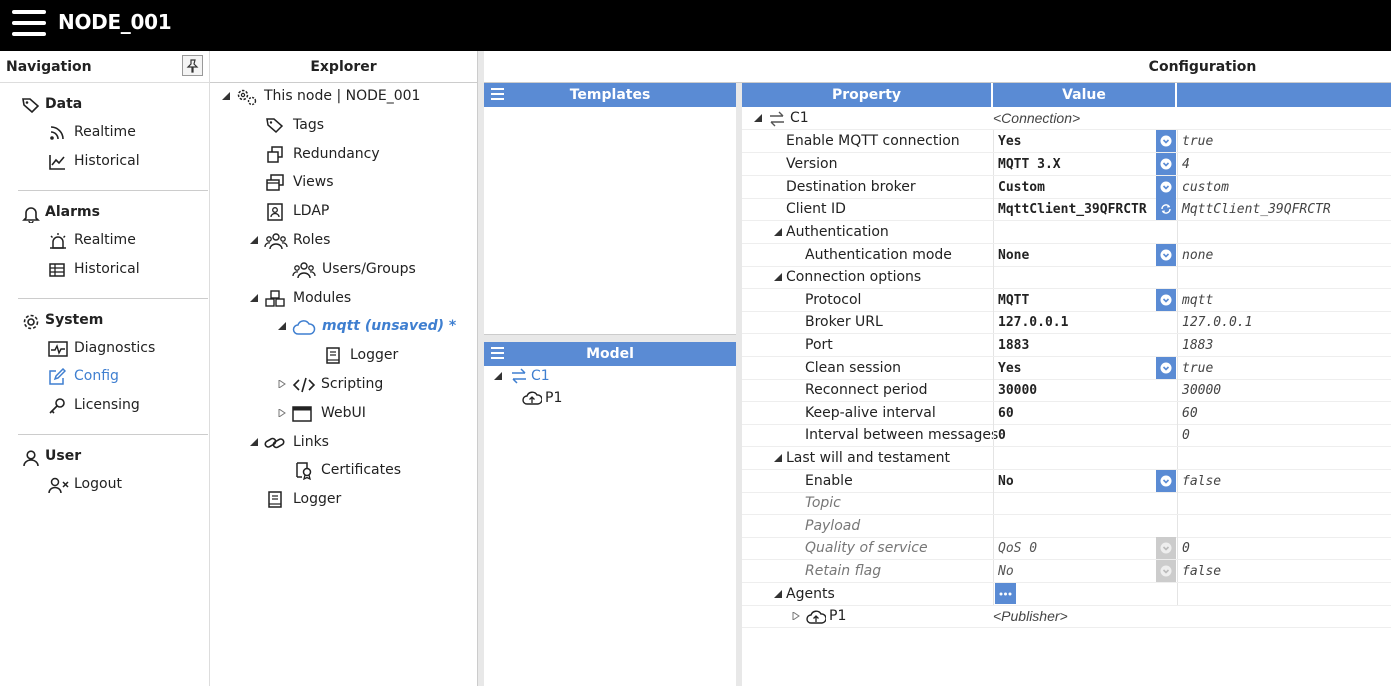 The height and width of the screenshot is (686, 1391). I want to click on property-name: Authentication mode, so click(878, 255).